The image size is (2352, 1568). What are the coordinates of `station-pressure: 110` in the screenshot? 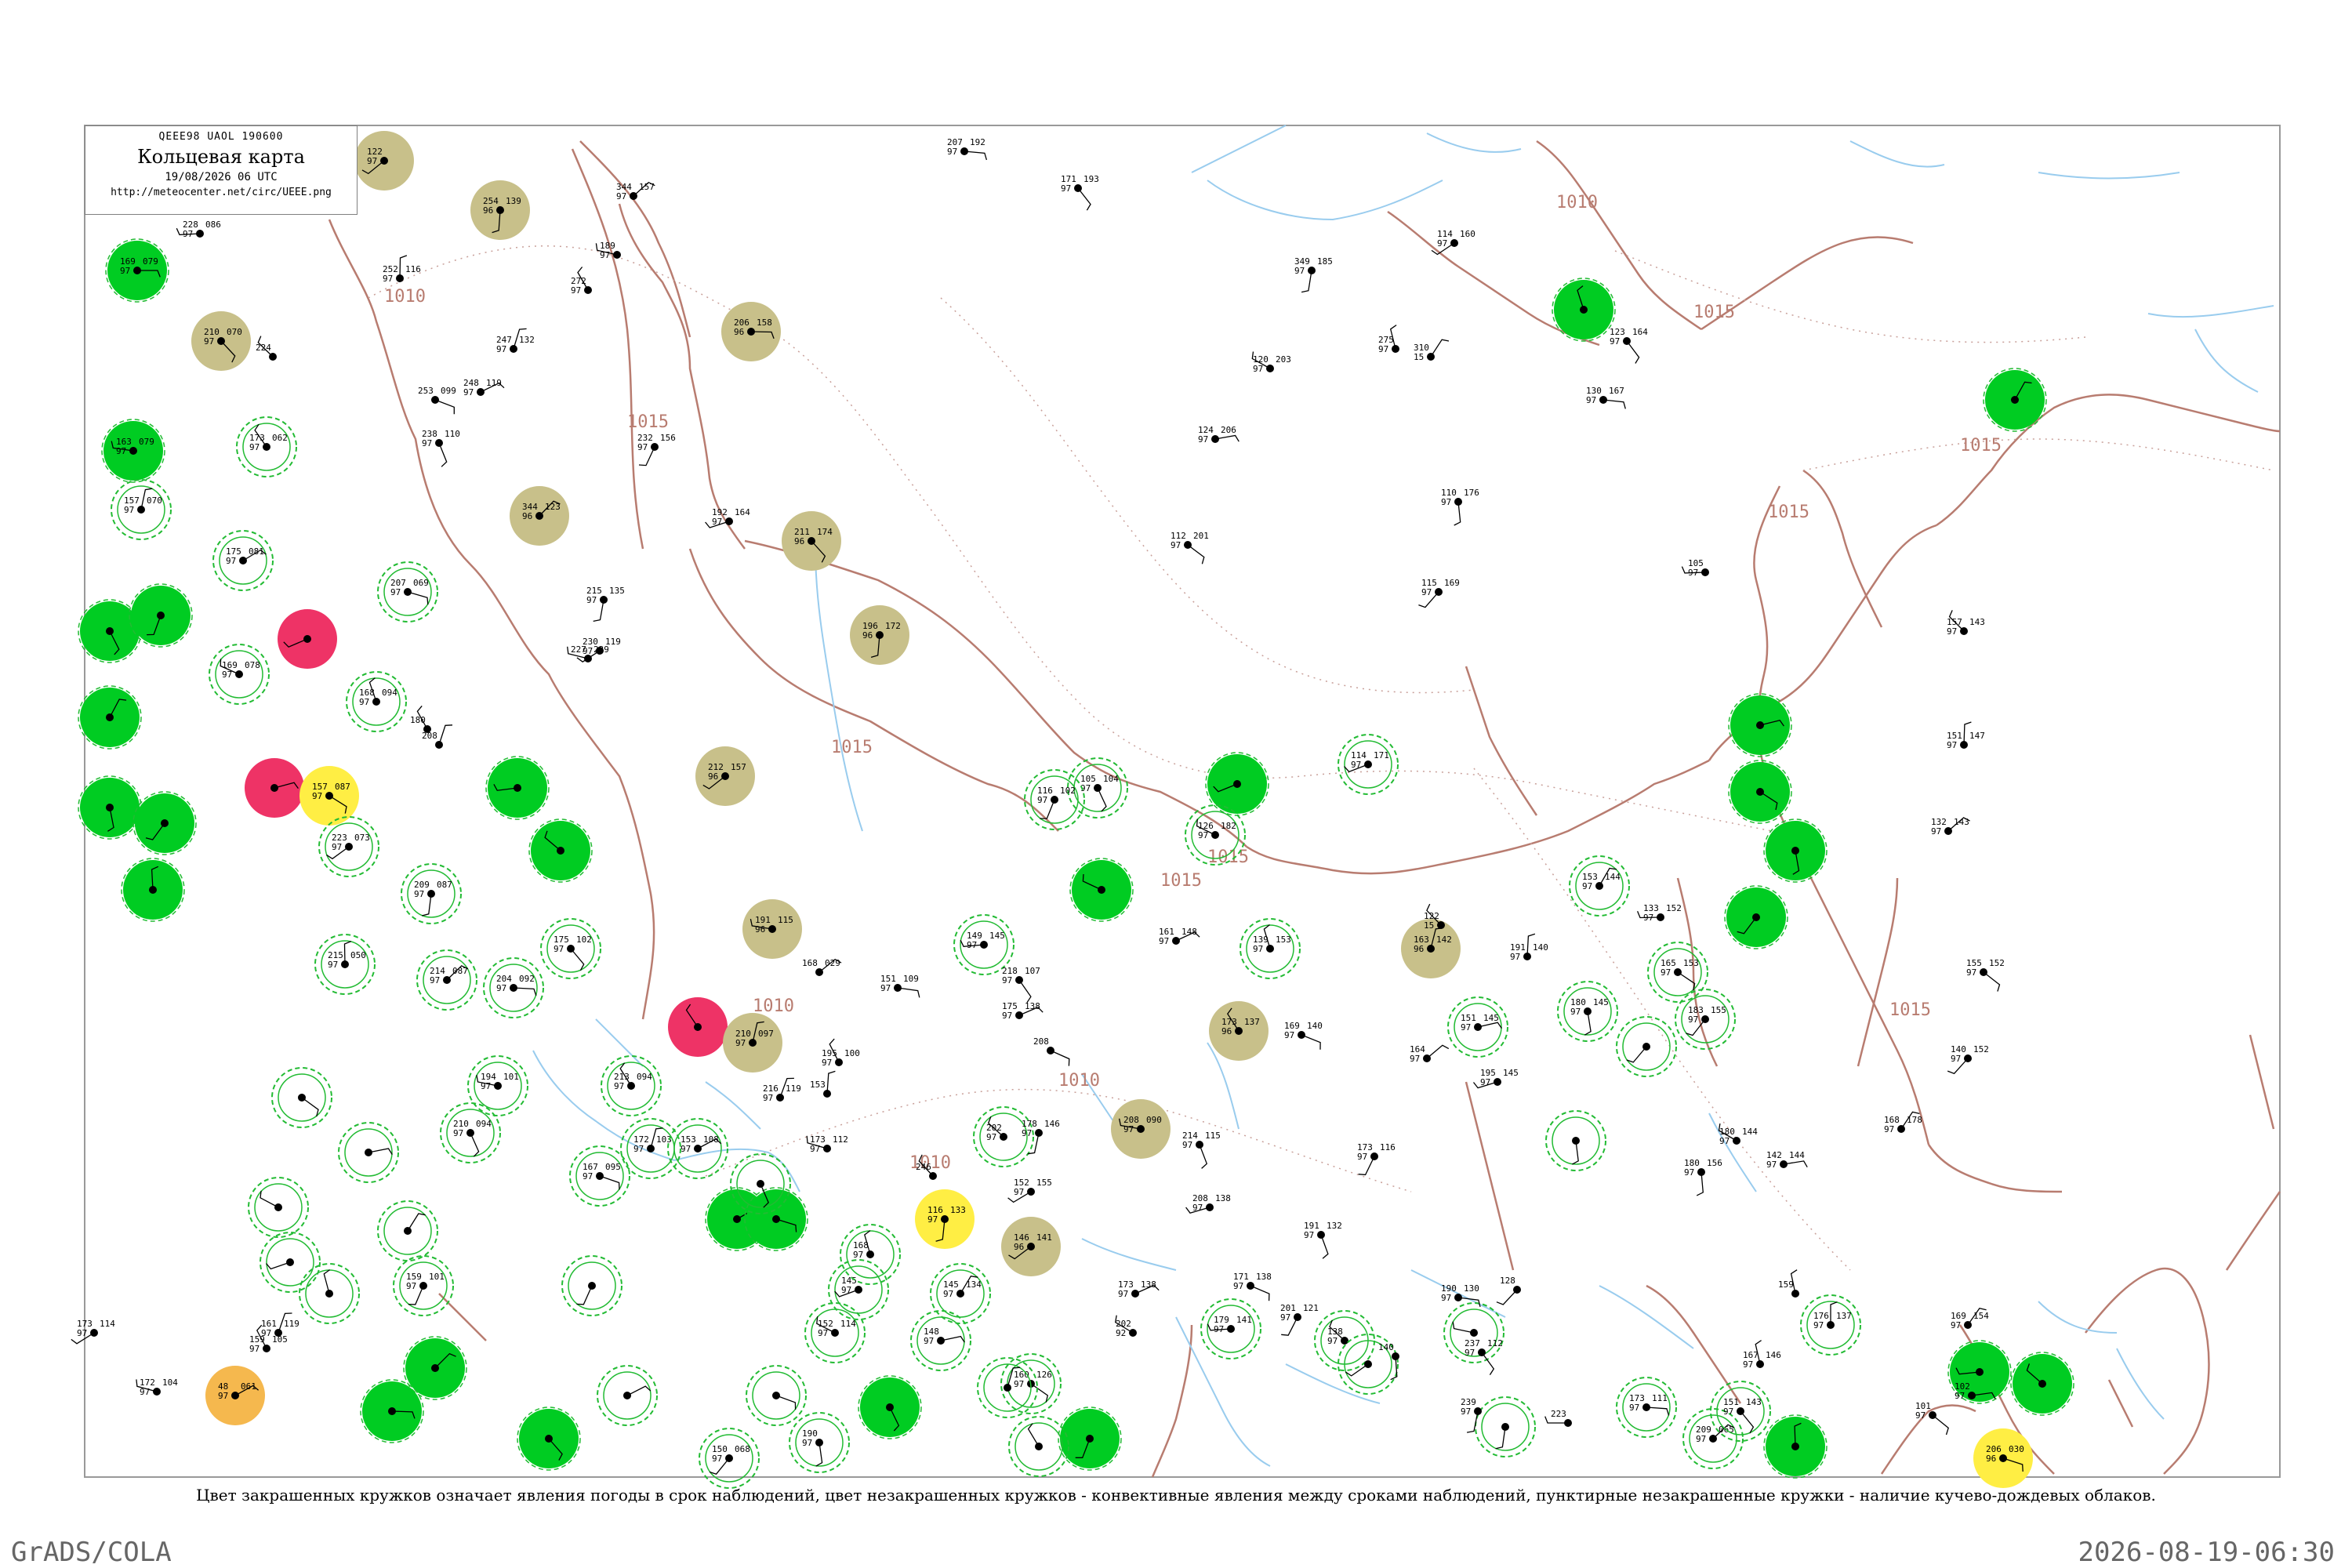 It's located at (453, 434).